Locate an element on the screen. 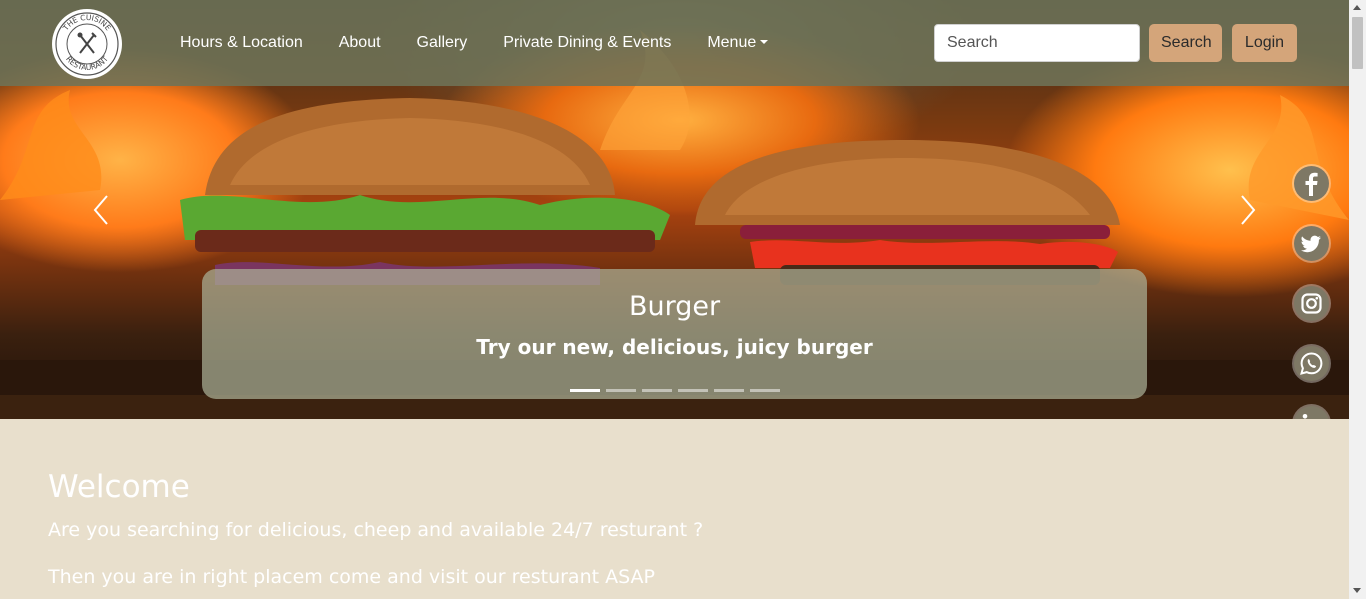  facebook-icon is located at coordinates (1311, 184).